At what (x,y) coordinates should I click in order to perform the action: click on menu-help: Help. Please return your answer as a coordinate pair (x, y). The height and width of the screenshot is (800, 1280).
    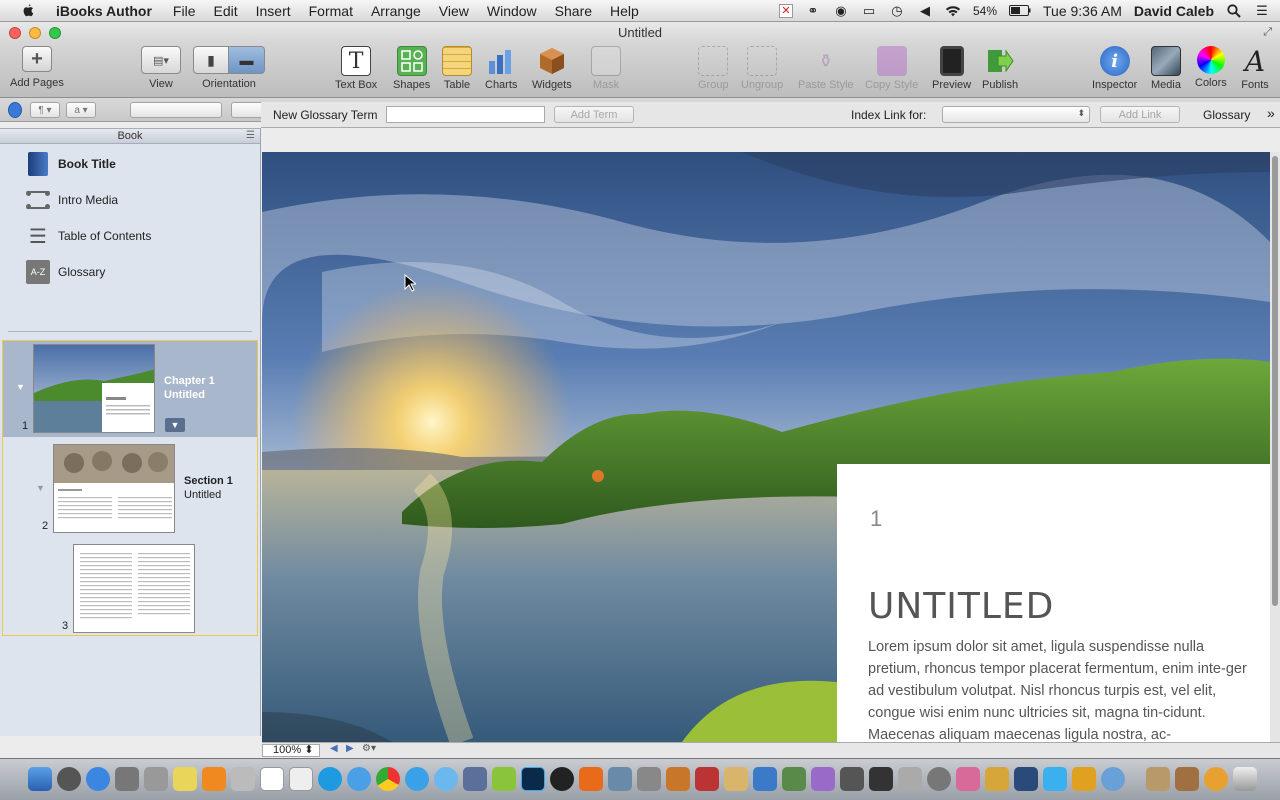
    Looking at the image, I should click on (624, 11).